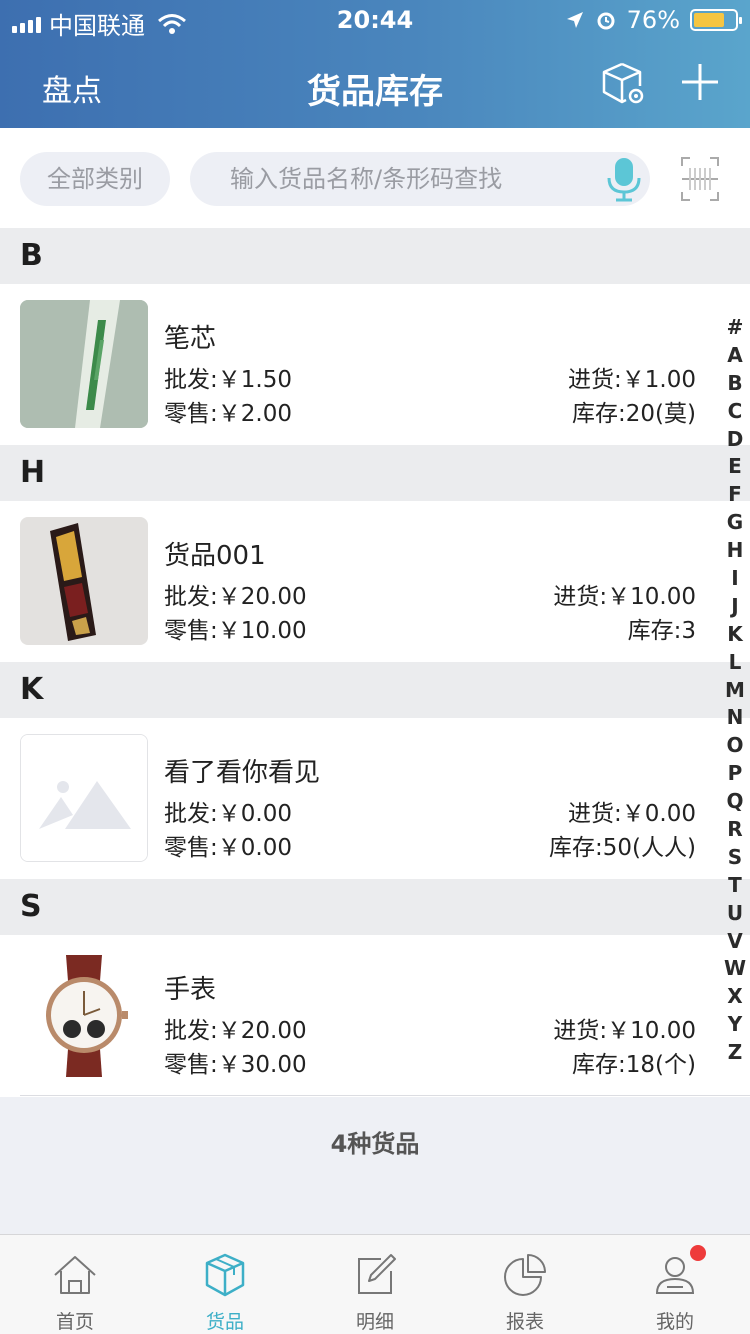  What do you see at coordinates (735, 1025) in the screenshot?
I see `index-letter: Y` at bounding box center [735, 1025].